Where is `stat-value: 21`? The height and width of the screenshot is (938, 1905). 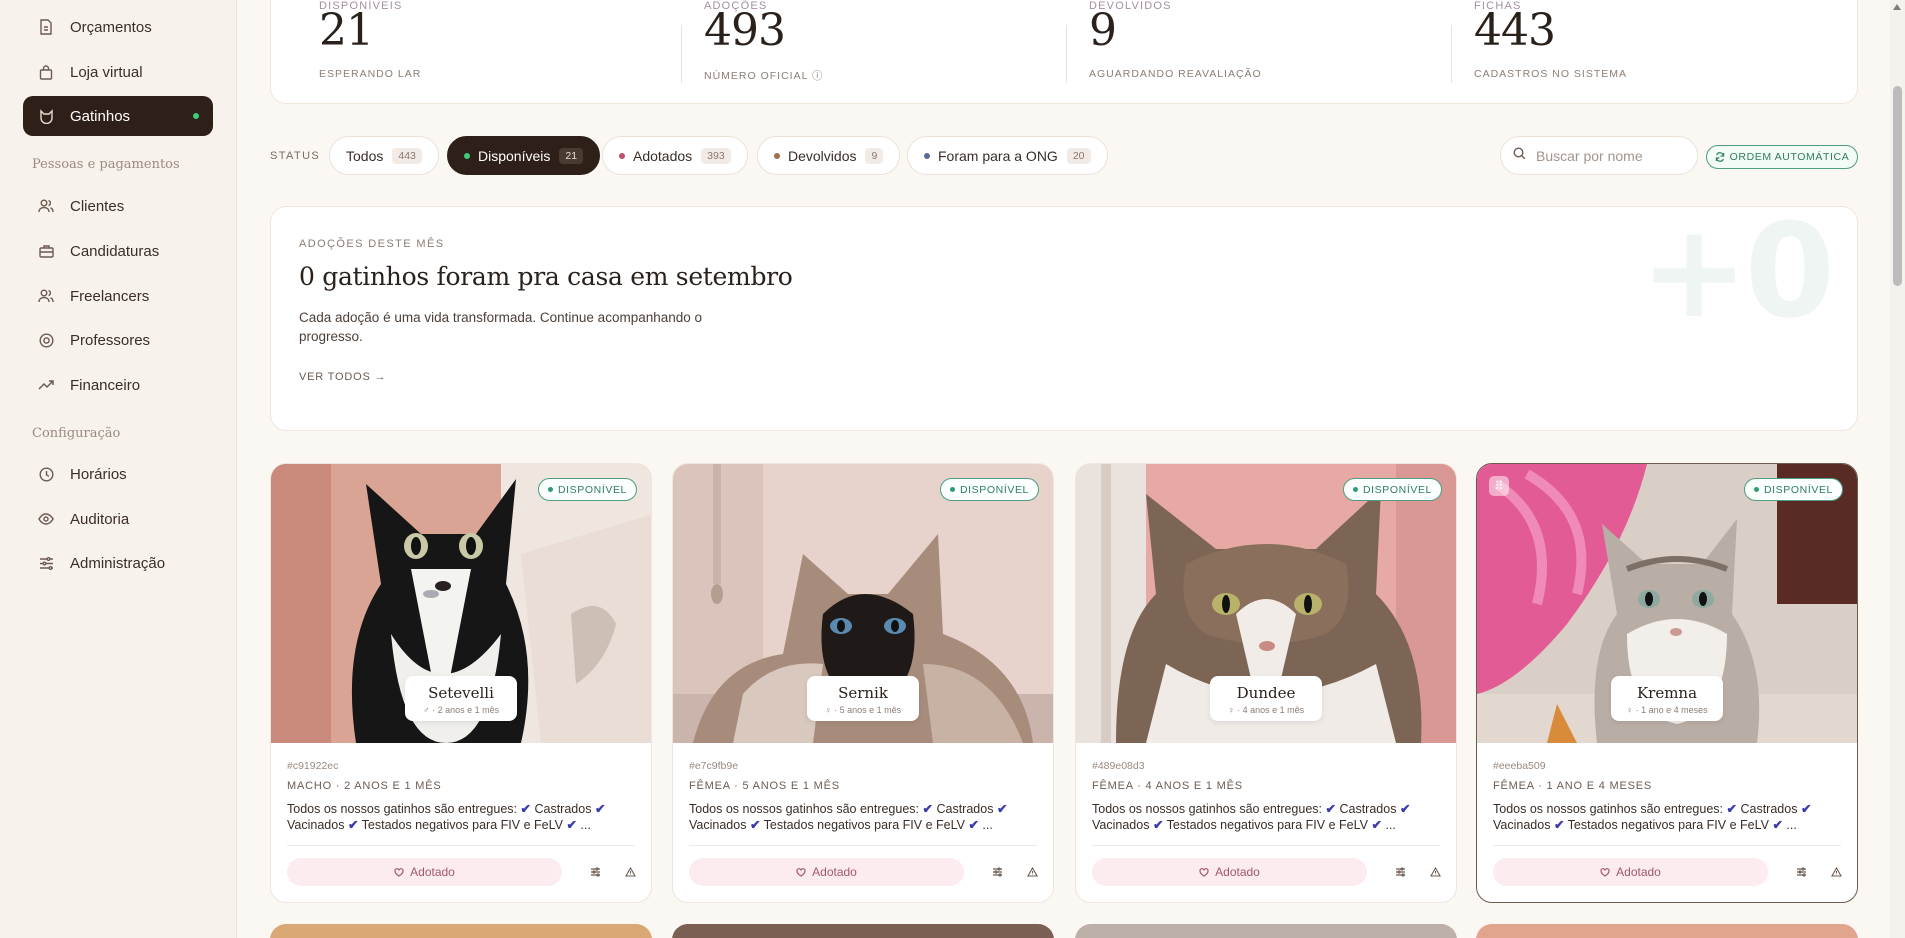
stat-value: 21 is located at coordinates (346, 30).